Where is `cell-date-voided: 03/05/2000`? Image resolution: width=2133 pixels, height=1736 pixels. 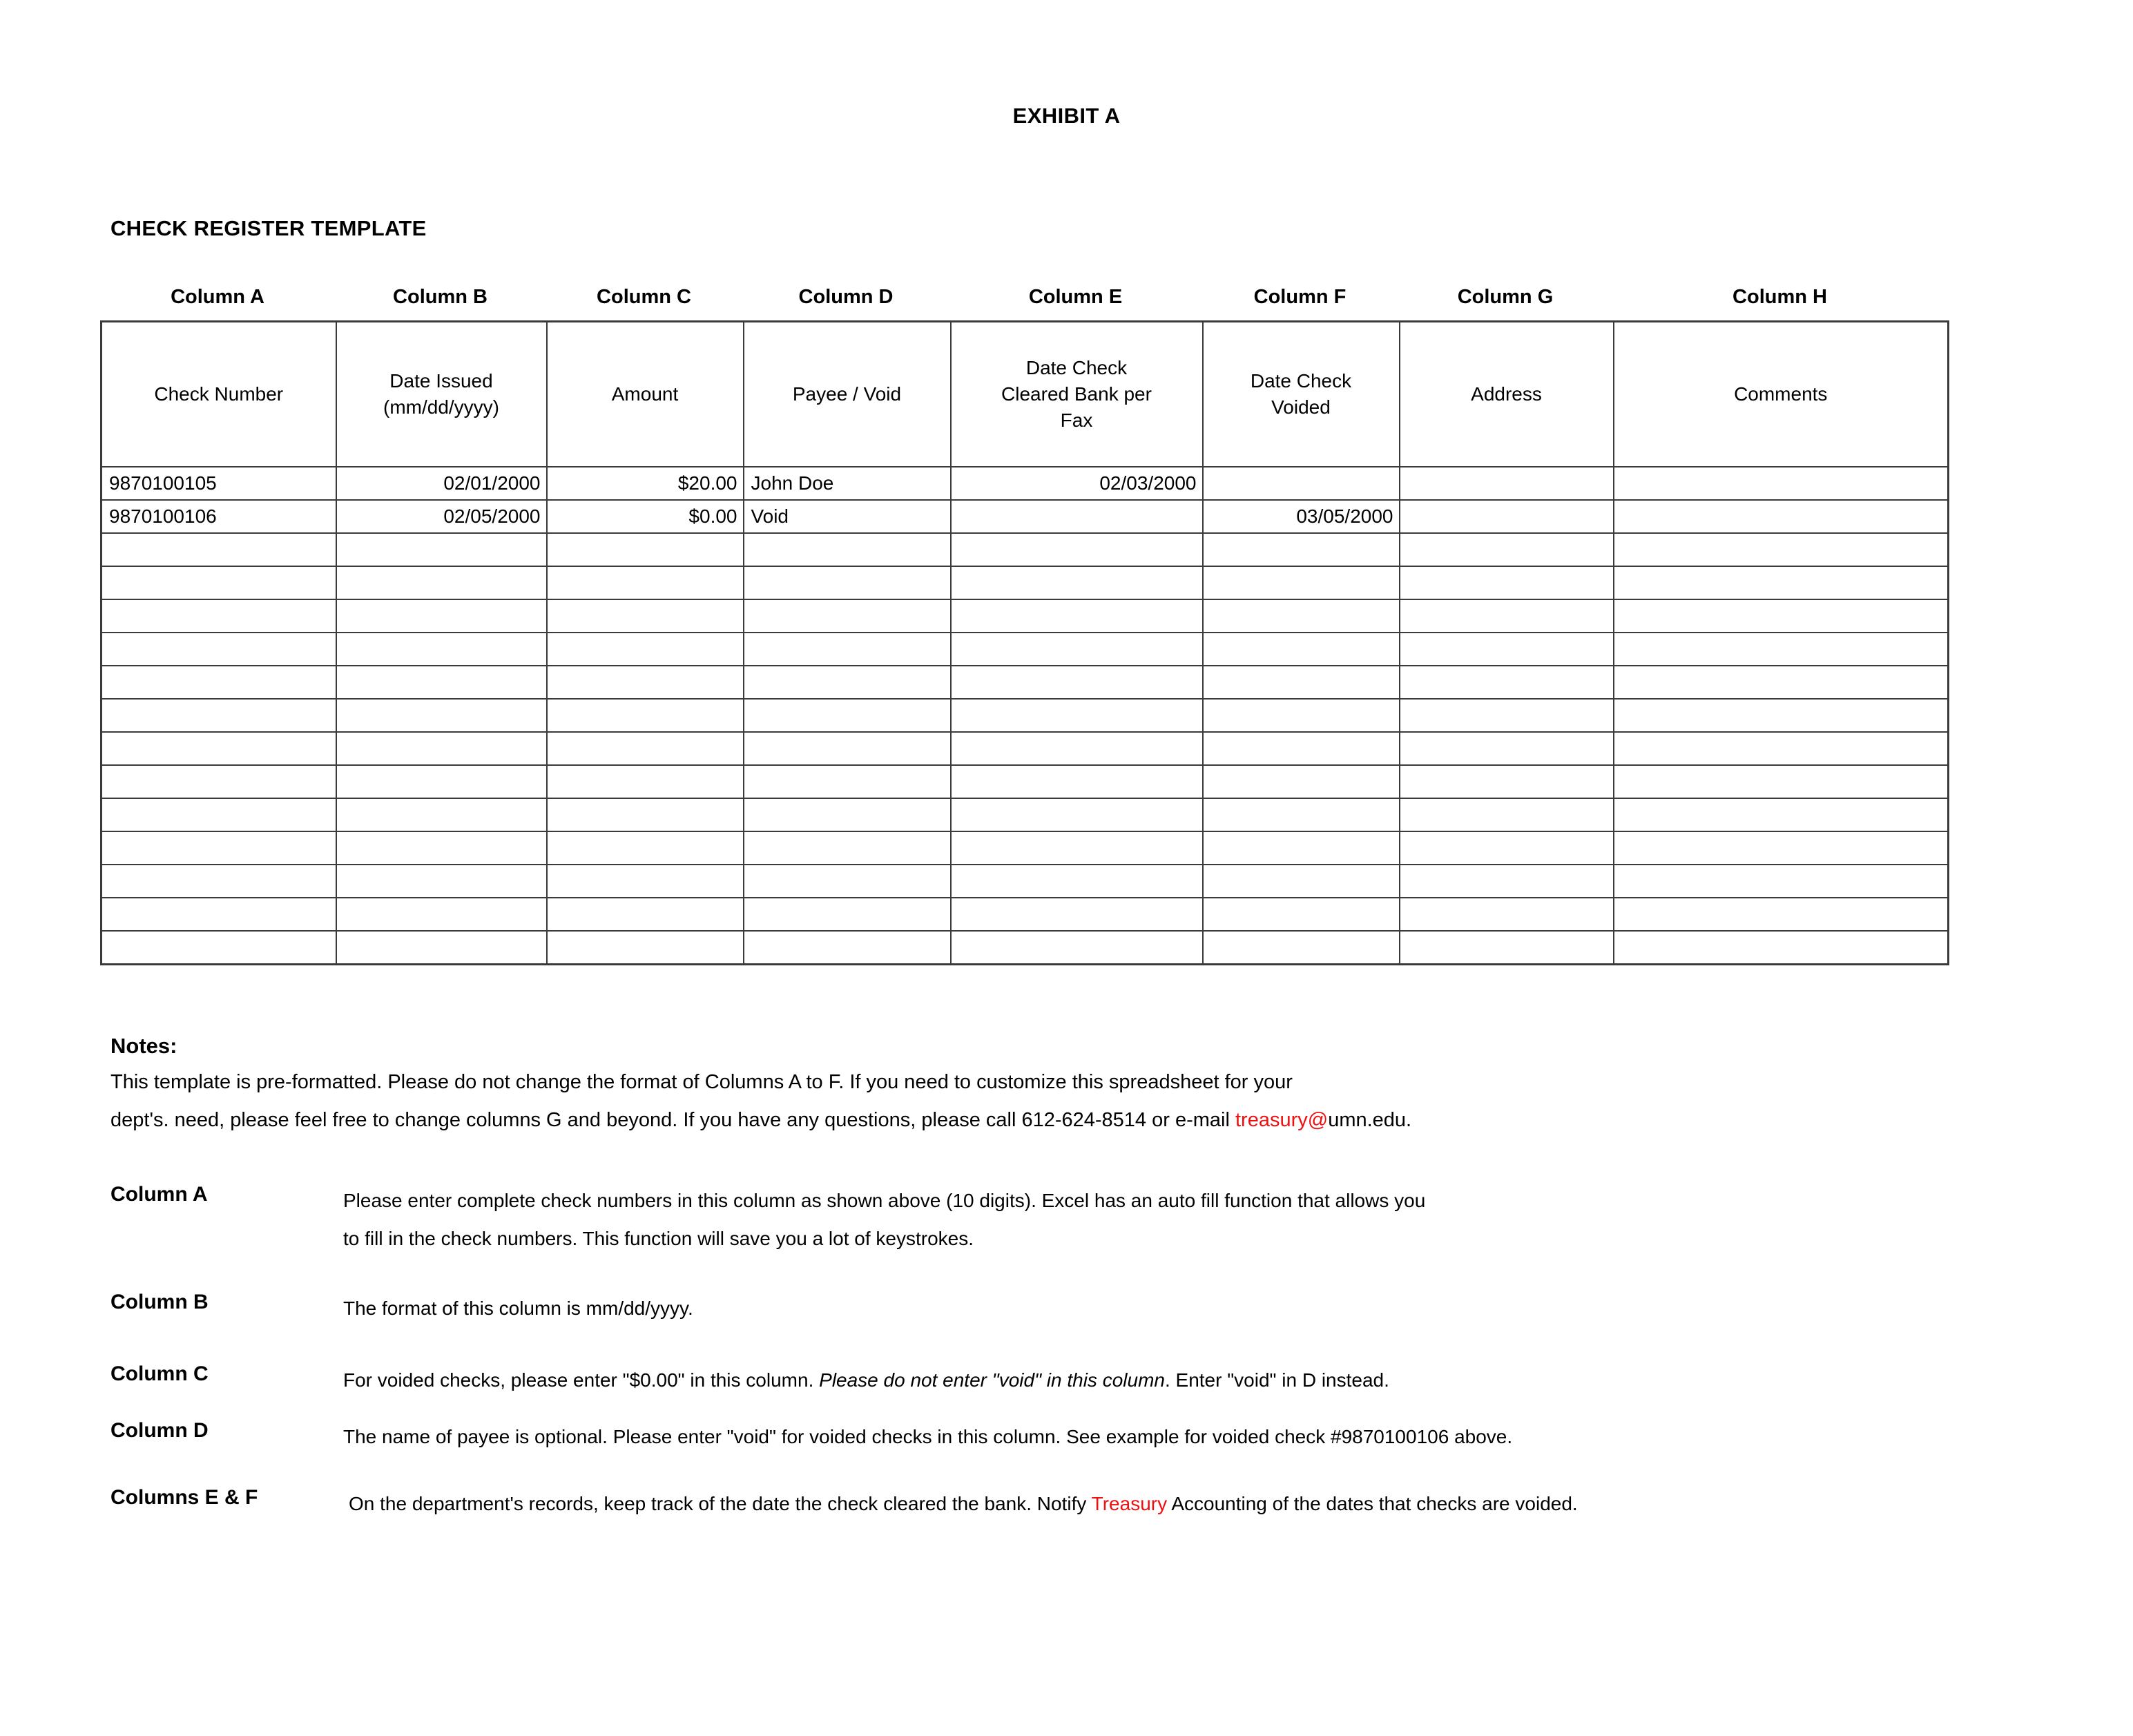
cell-date-voided: 03/05/2000 is located at coordinates (1300, 516).